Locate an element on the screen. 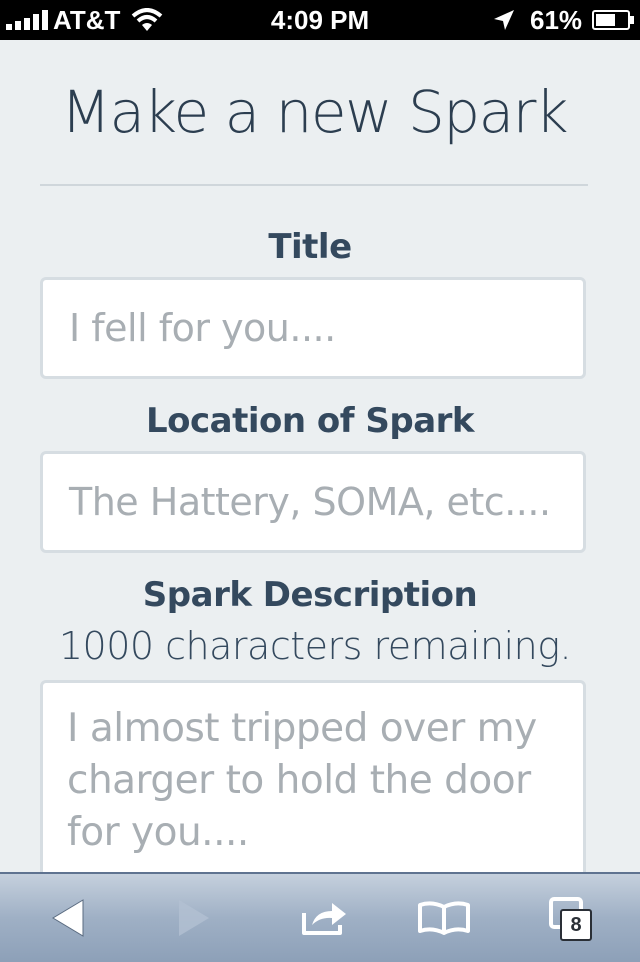 The height and width of the screenshot is (962, 640). characters-remaining: 1000 characters remaining. is located at coordinates (315, 646).